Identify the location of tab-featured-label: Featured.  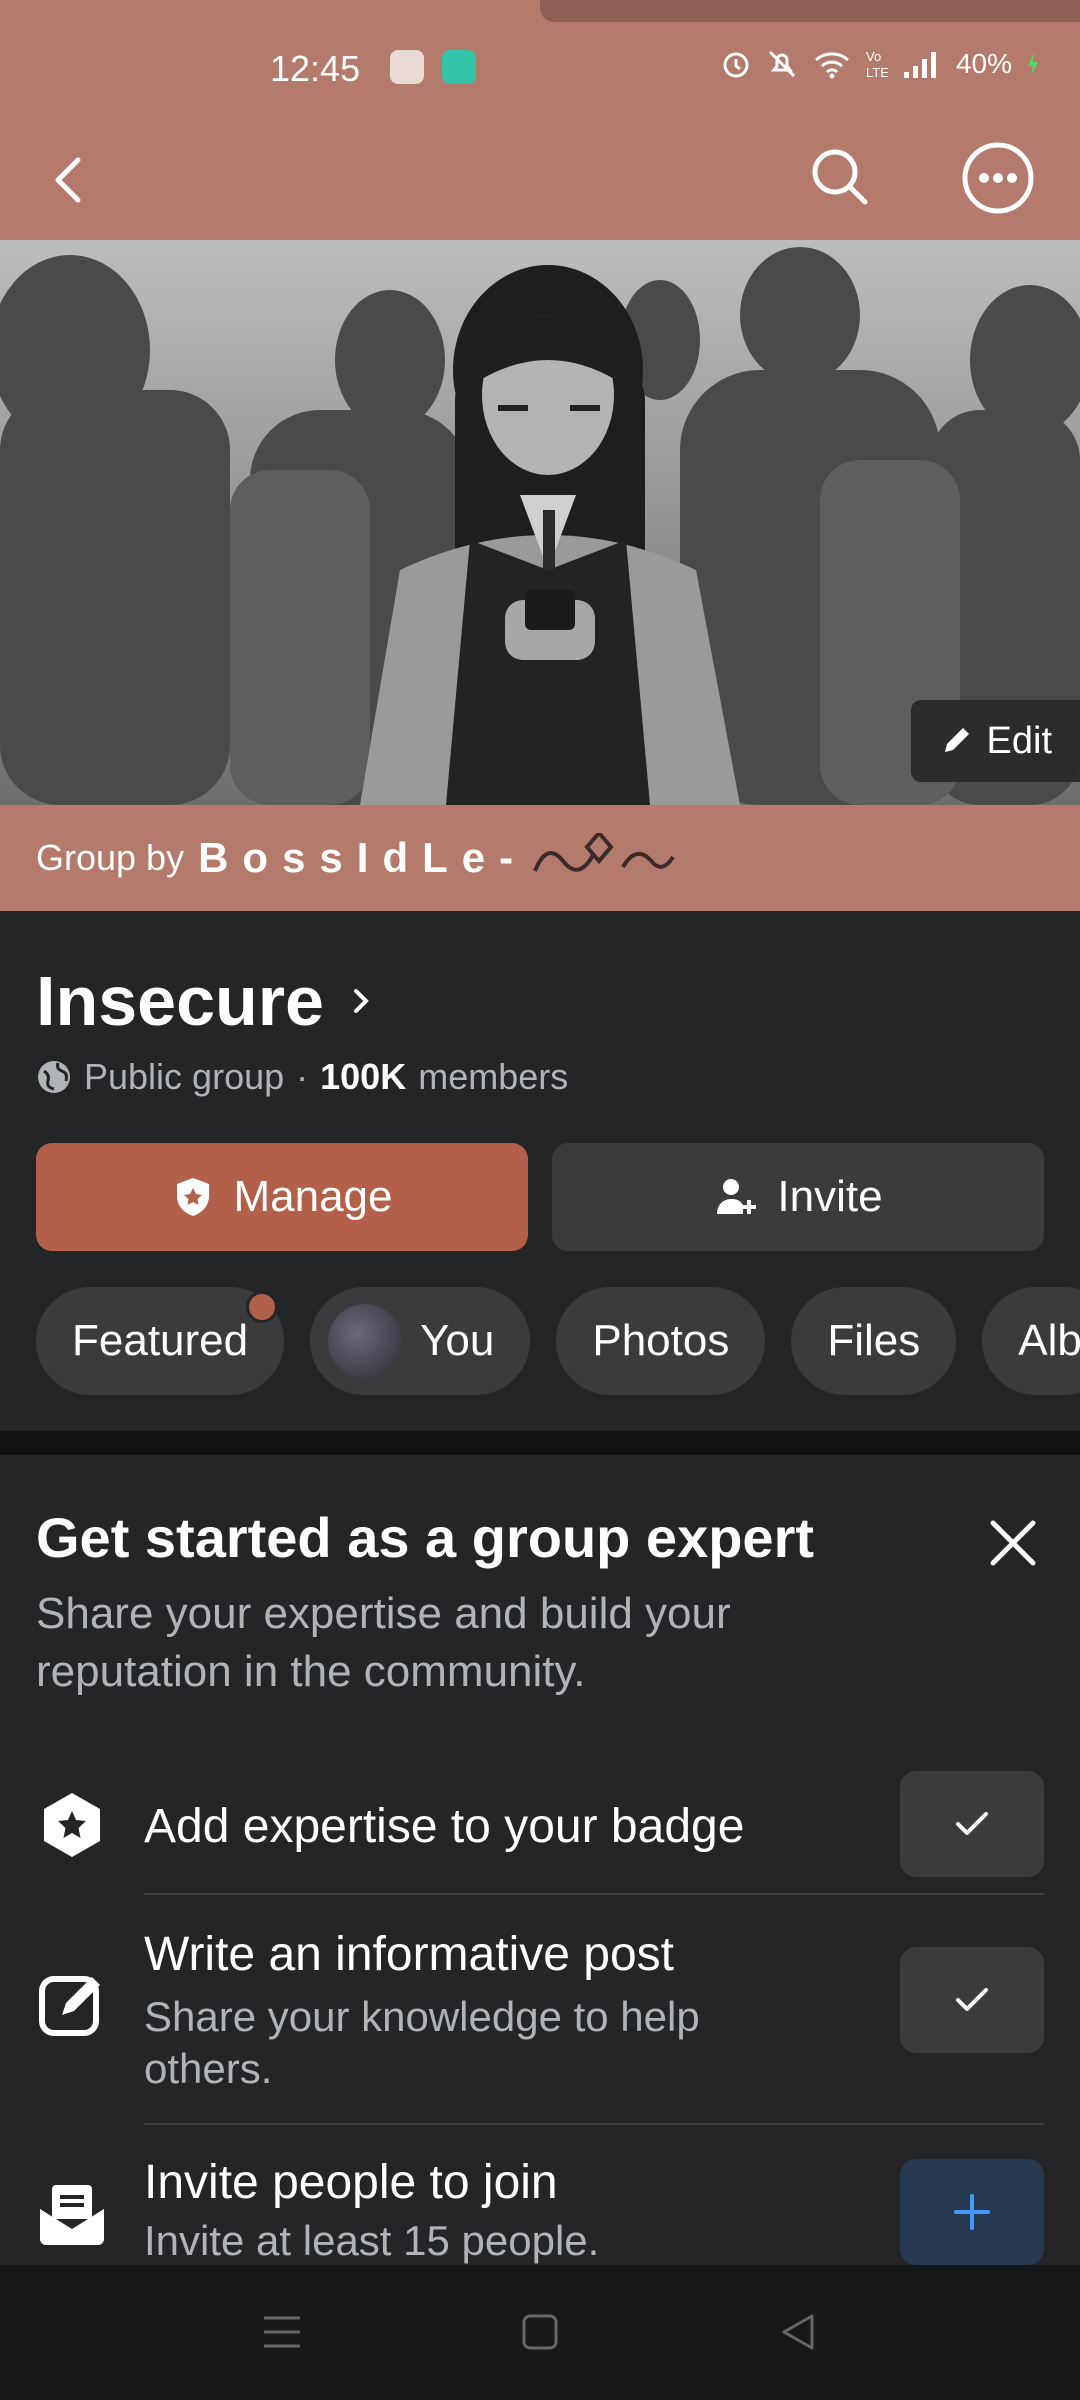
(160, 1340).